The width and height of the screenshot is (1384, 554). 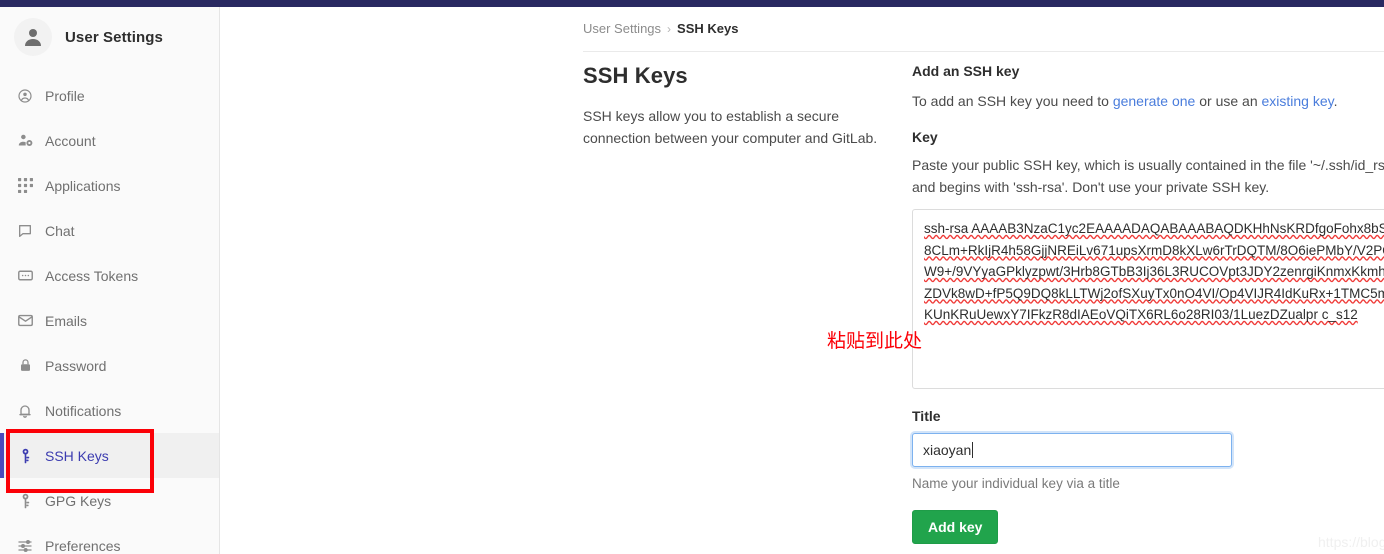 What do you see at coordinates (70, 140) in the screenshot?
I see `sidebar-item-label: Account` at bounding box center [70, 140].